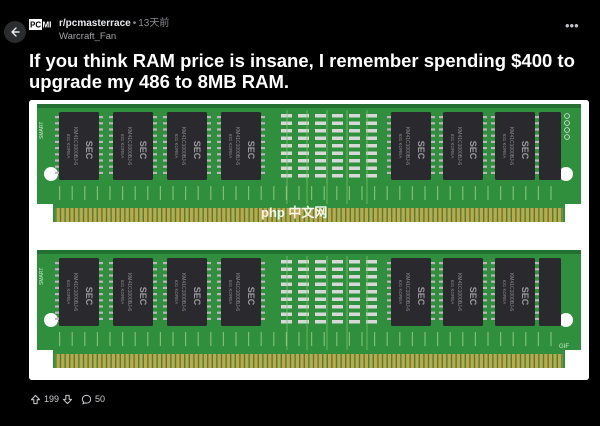 This screenshot has height=426, width=600. What do you see at coordinates (35, 399) in the screenshot?
I see `upvote-icon` at bounding box center [35, 399].